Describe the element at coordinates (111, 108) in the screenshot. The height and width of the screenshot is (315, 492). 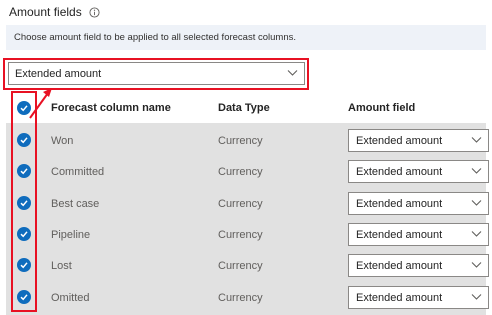
I see `header-forecast-column-name: Forecast column name` at that location.